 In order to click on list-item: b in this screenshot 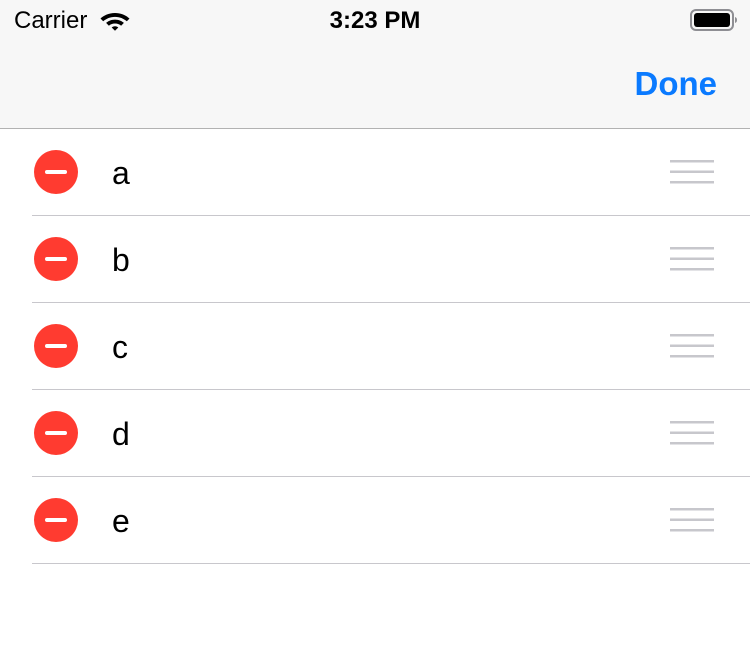, I will do `click(375, 259)`.